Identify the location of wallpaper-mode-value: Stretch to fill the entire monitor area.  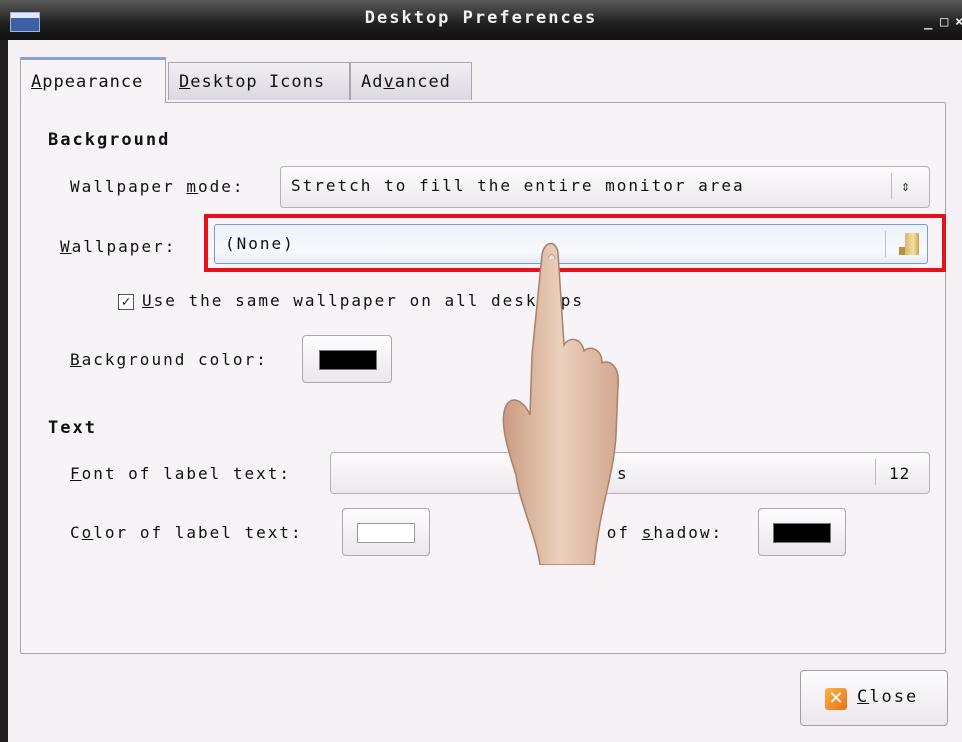
(518, 185).